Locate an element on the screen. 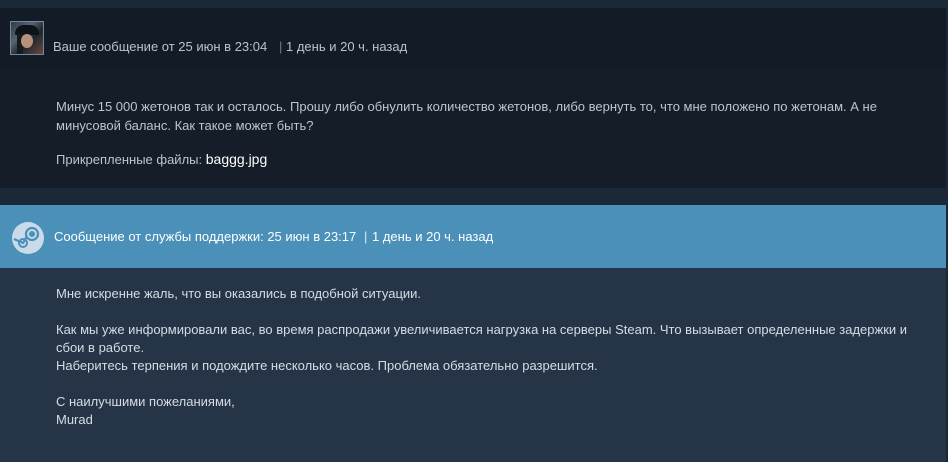  attachments-label: Прикрепленные файлы: is located at coordinates (129, 159).